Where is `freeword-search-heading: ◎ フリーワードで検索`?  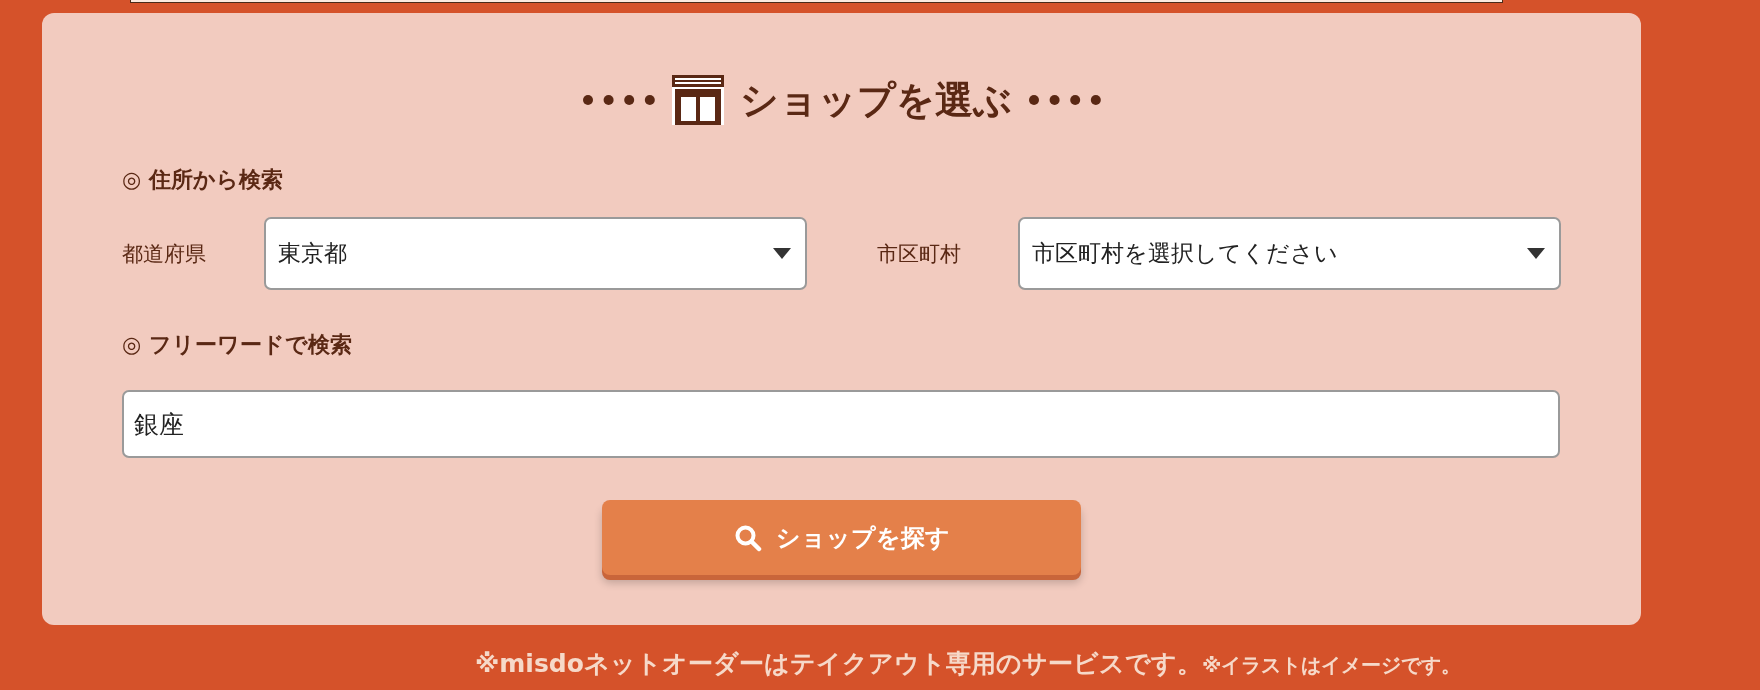 freeword-search-heading: ◎ フリーワードで検索 is located at coordinates (237, 345).